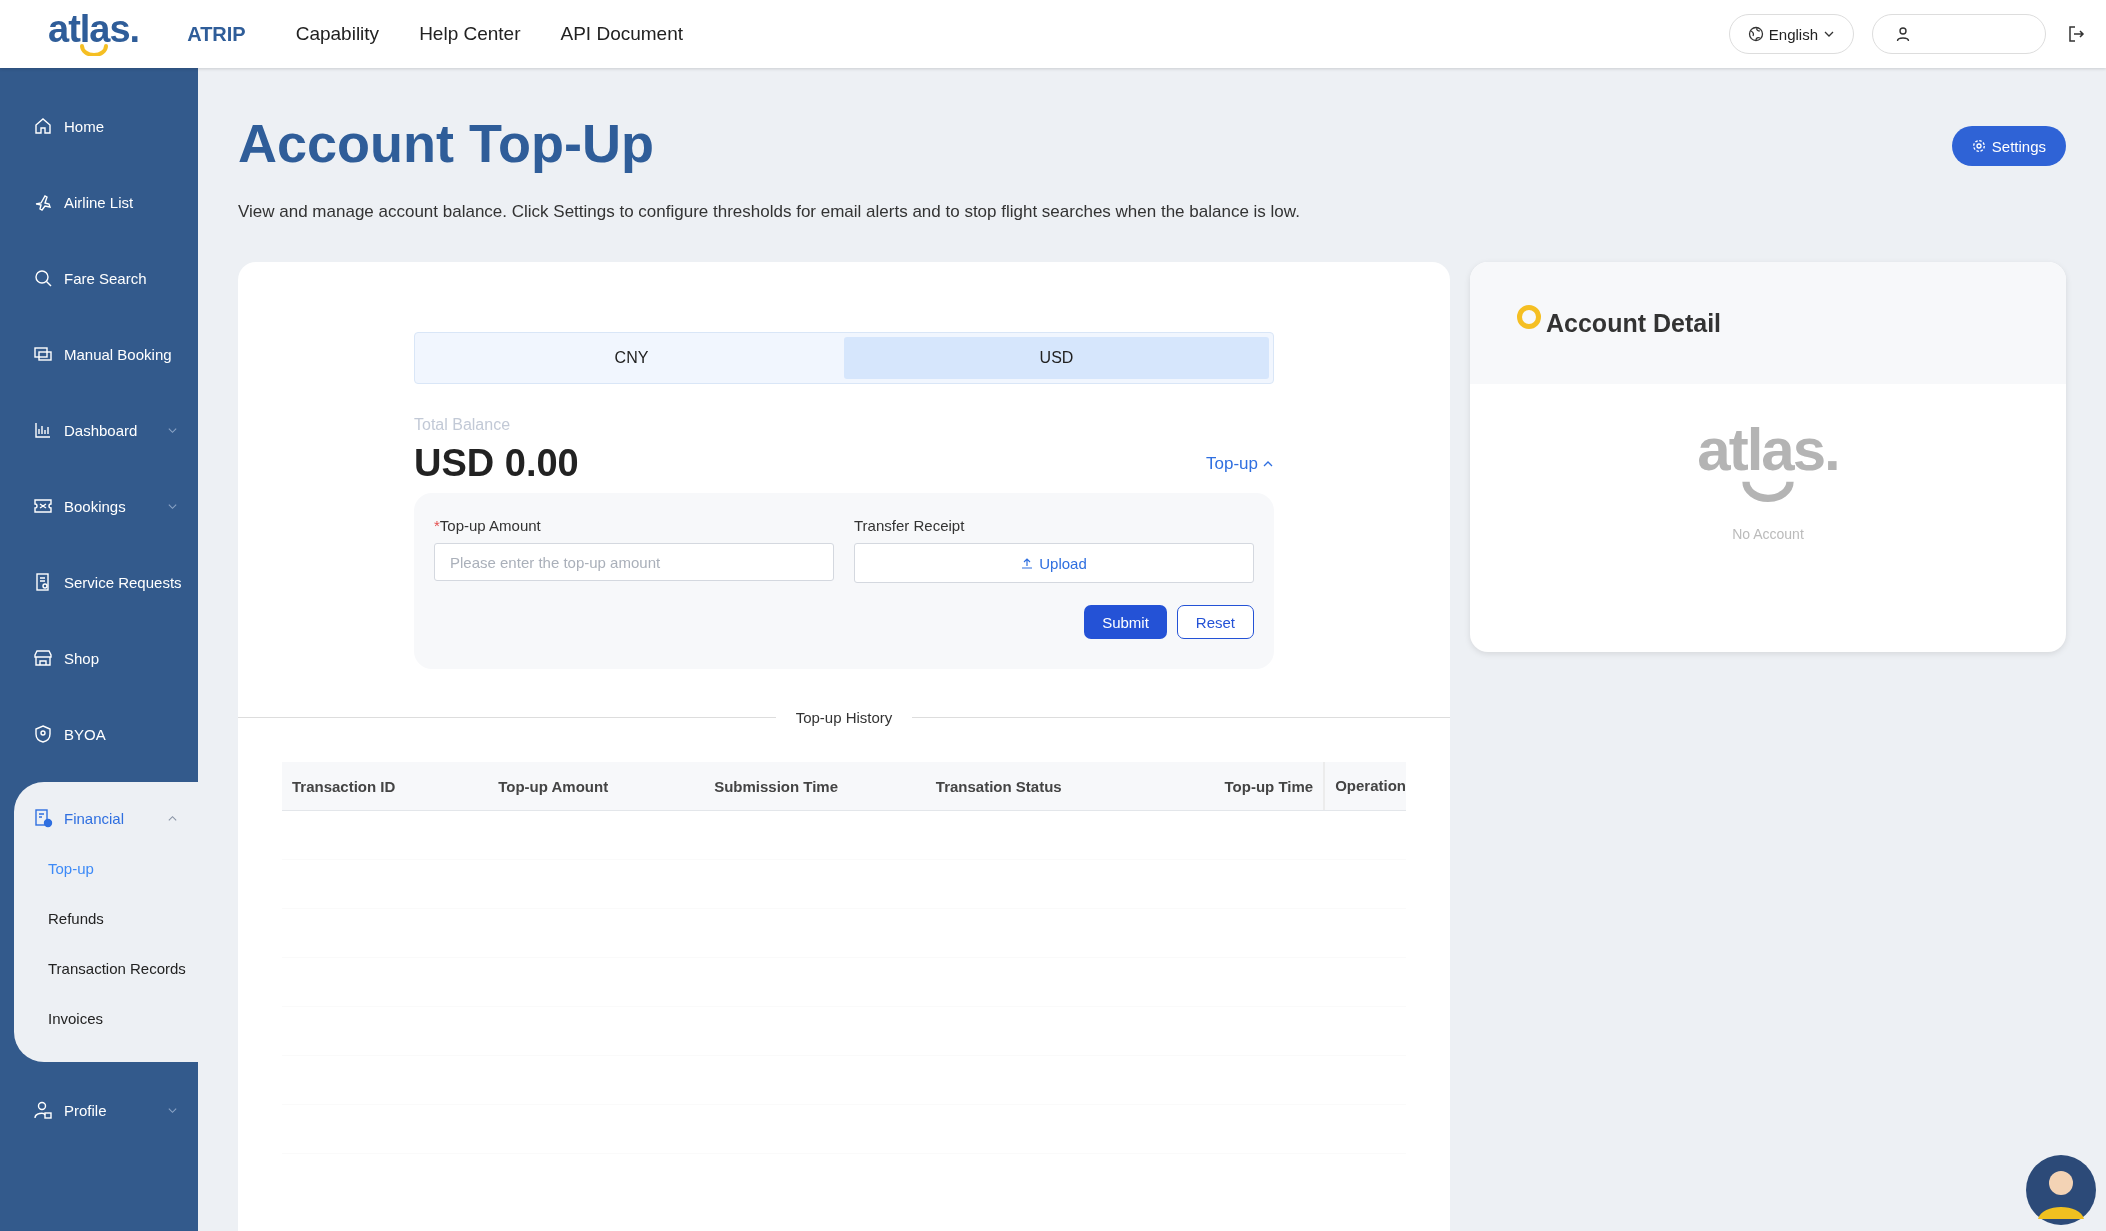 Image resolution: width=2106 pixels, height=1231 pixels. What do you see at coordinates (463, 425) in the screenshot?
I see `balance-label: Total Balance` at bounding box center [463, 425].